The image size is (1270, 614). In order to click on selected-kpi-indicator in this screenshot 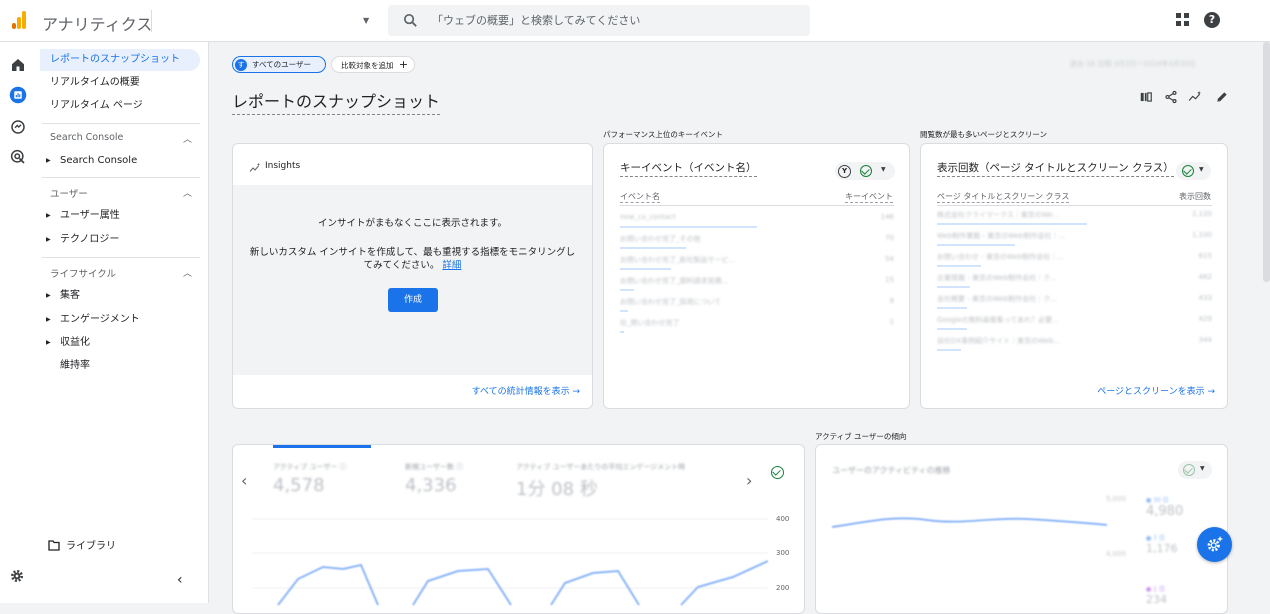, I will do `click(322, 446)`.